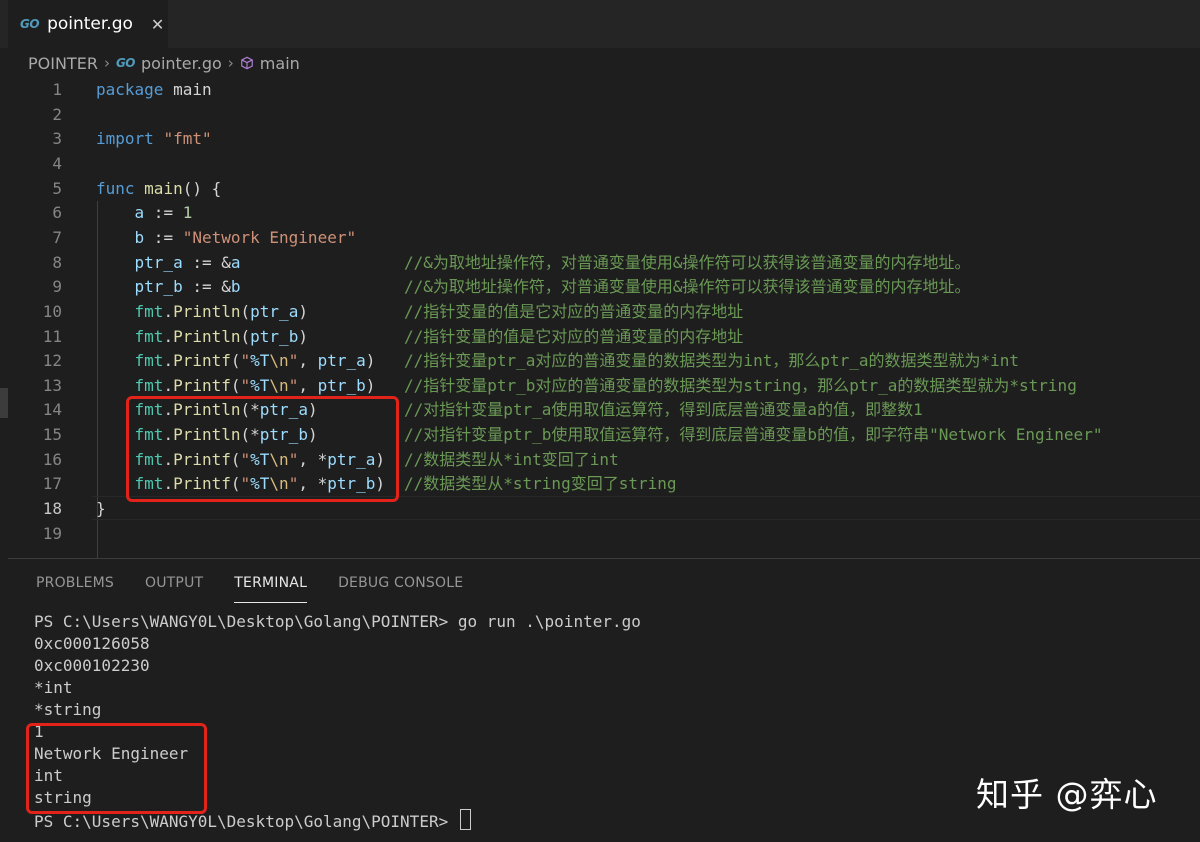 The image size is (1200, 842). I want to click on breadcrumb: POINTER › GO pointer.go › main, so click(600, 63).